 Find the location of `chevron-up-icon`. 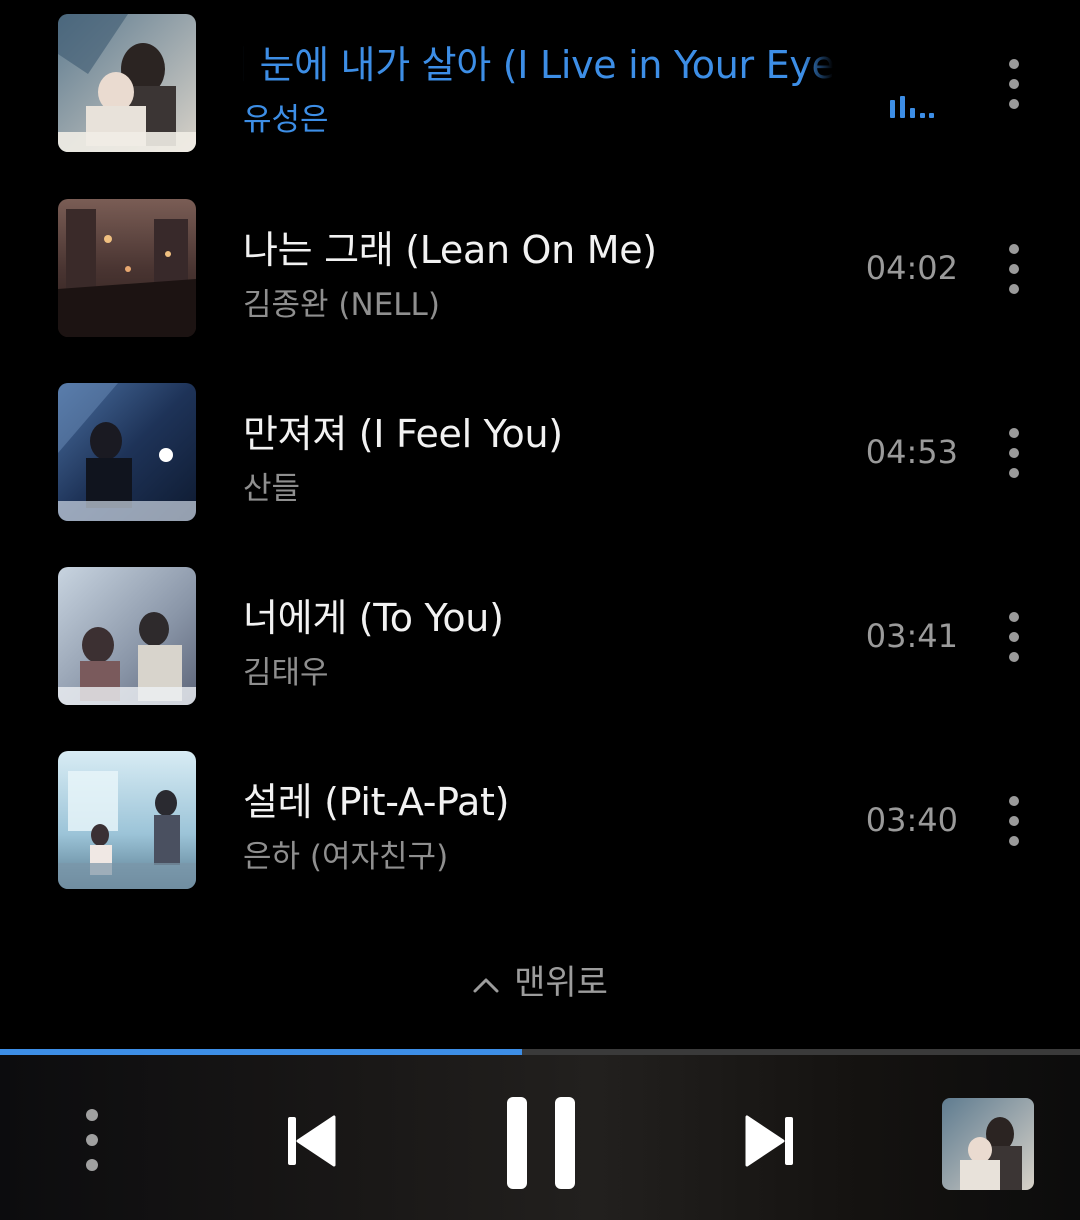

chevron-up-icon is located at coordinates (486, 985).